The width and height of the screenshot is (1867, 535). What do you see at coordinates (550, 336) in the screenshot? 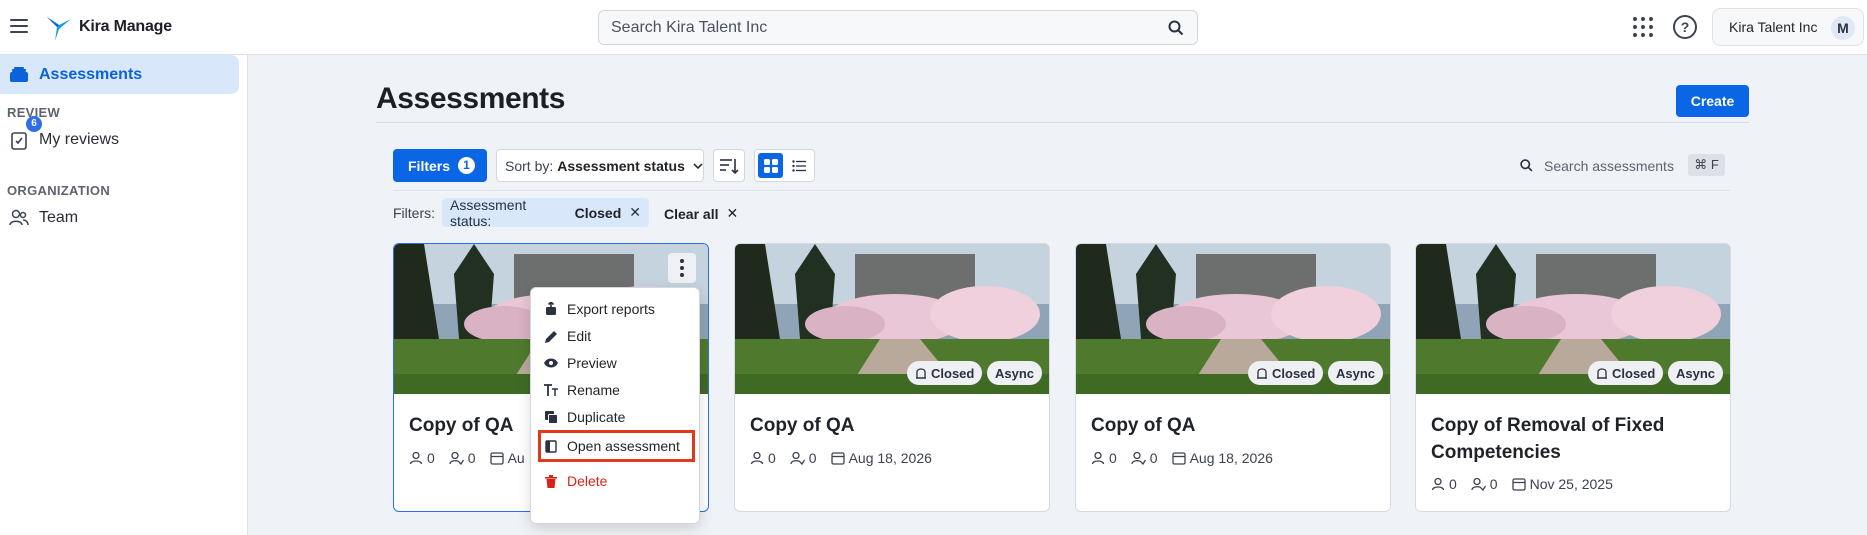
I see `pencil-icon` at bounding box center [550, 336].